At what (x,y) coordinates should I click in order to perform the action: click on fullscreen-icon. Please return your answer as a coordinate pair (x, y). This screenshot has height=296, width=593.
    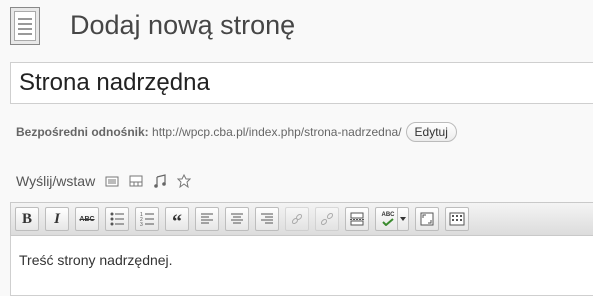
    Looking at the image, I should click on (427, 219).